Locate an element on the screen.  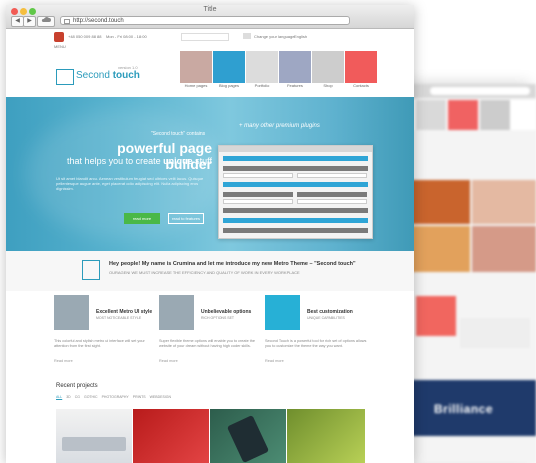
search-input is located at coordinates (205, 37).